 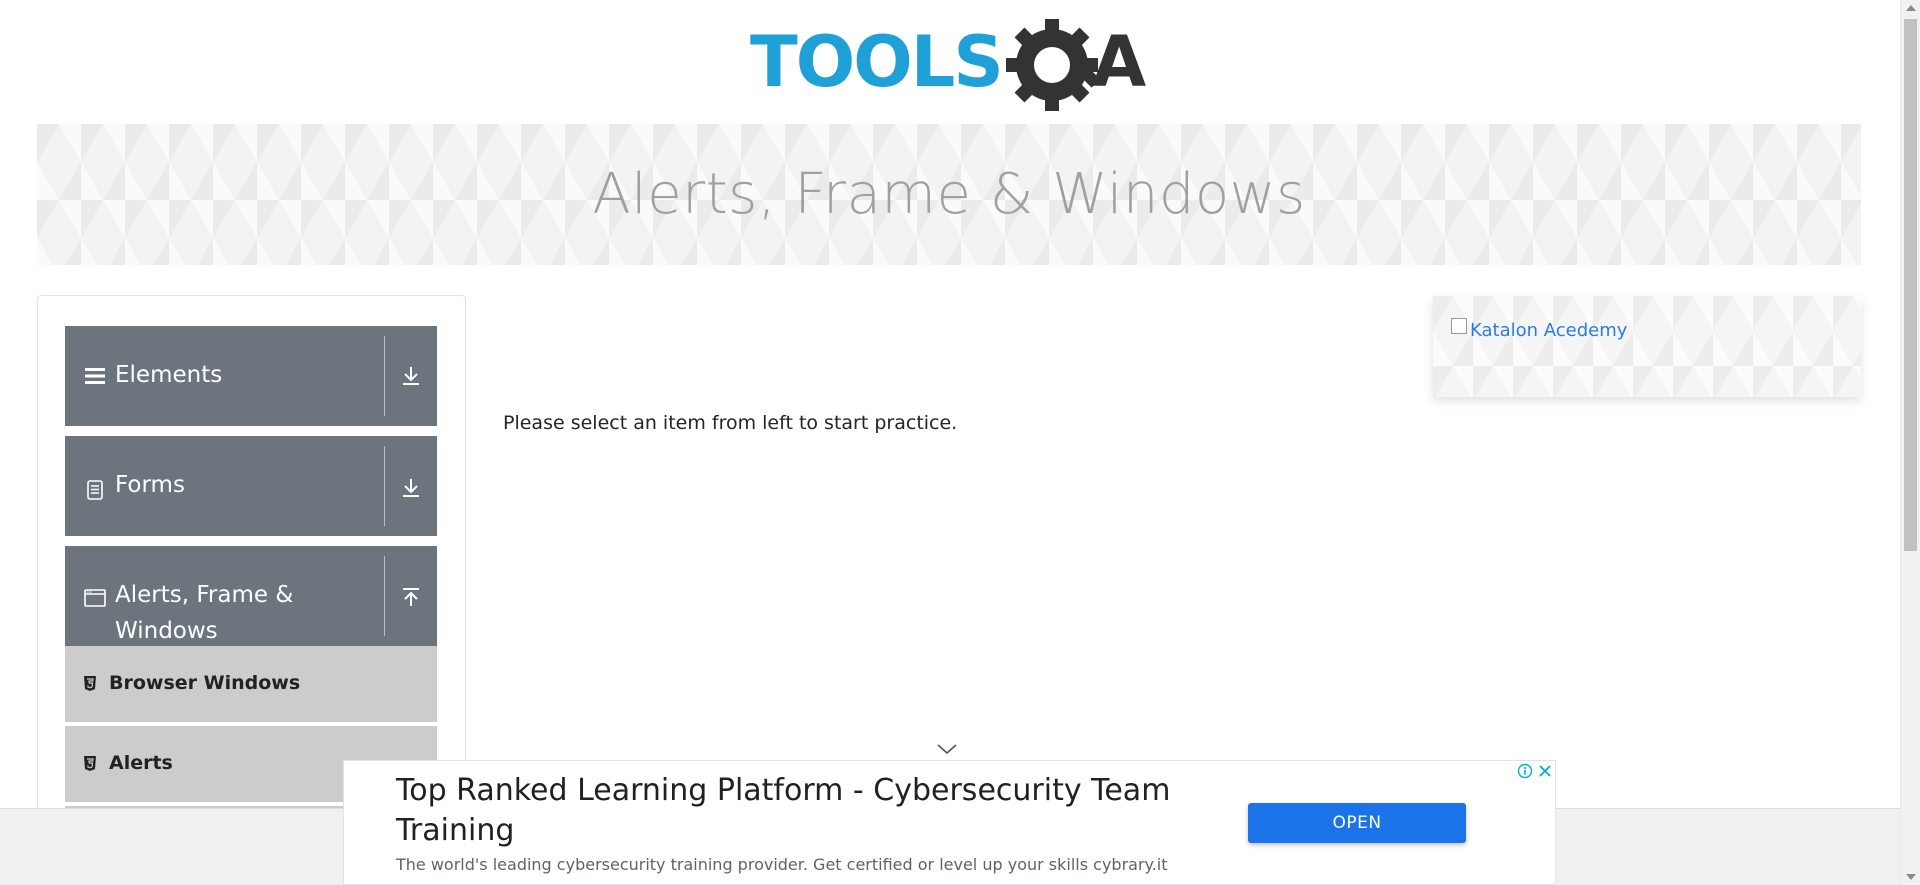 I want to click on promo-link: Katalon Acedemy, so click(x=1548, y=330).